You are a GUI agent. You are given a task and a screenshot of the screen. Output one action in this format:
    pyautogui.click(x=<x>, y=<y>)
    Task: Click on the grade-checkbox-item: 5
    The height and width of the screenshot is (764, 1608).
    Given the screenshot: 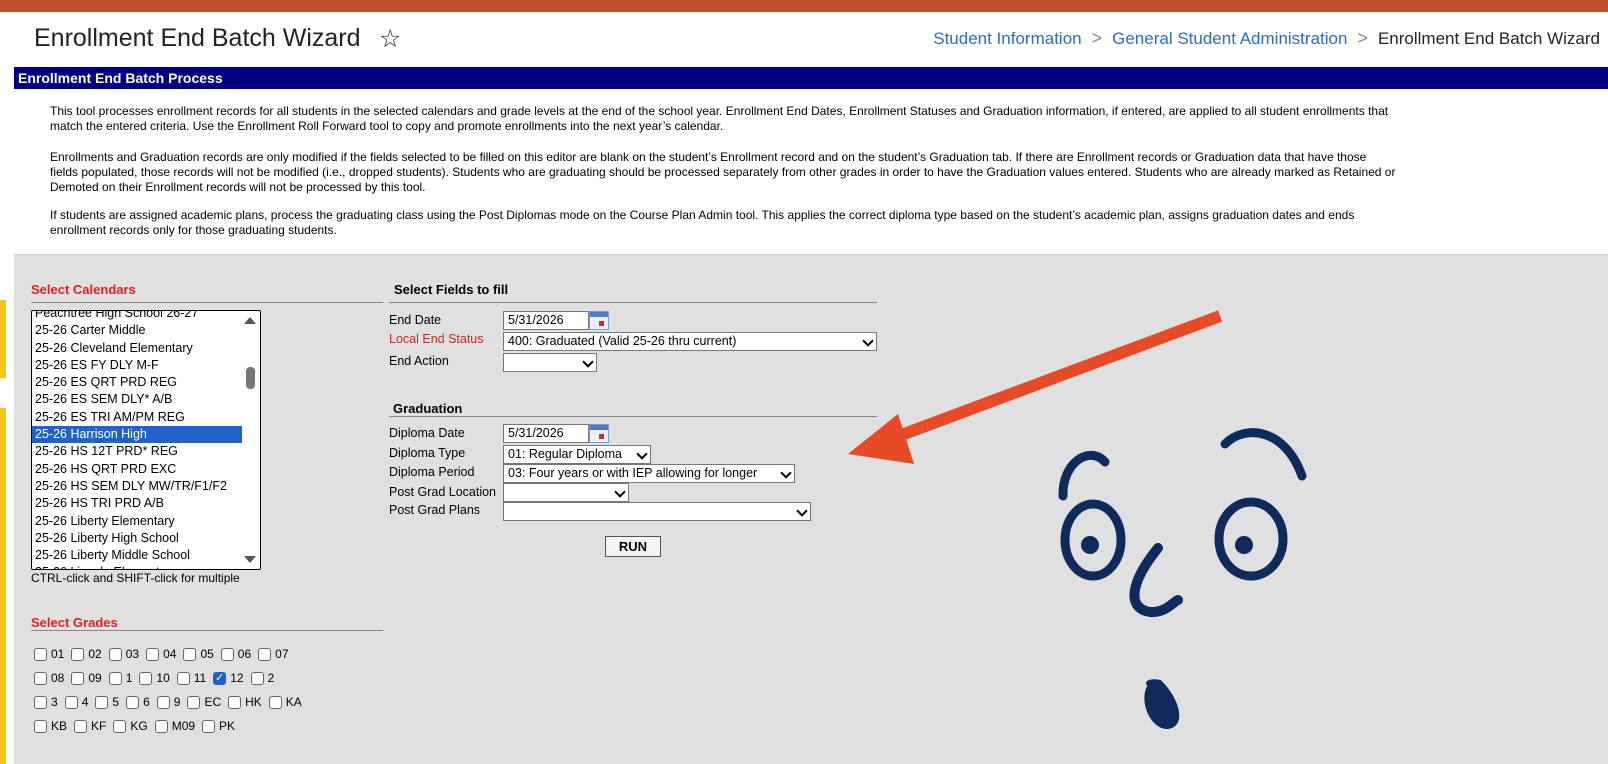 What is the action you would take?
    pyautogui.click(x=107, y=702)
    